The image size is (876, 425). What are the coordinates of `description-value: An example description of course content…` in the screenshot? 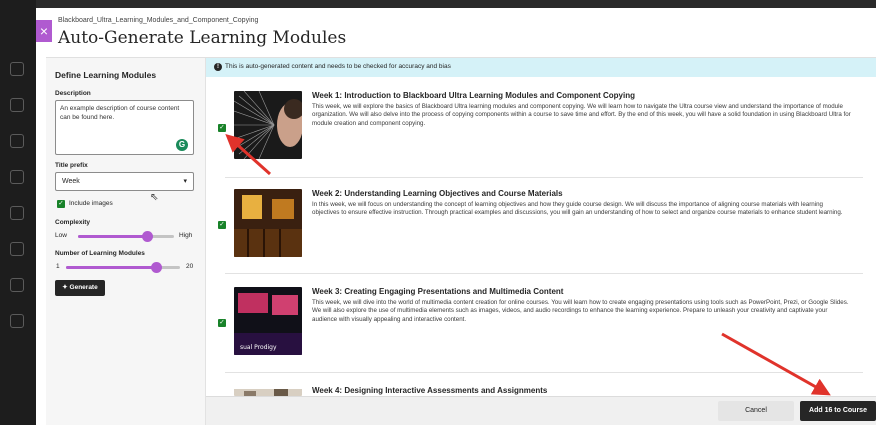 It's located at (120, 113).